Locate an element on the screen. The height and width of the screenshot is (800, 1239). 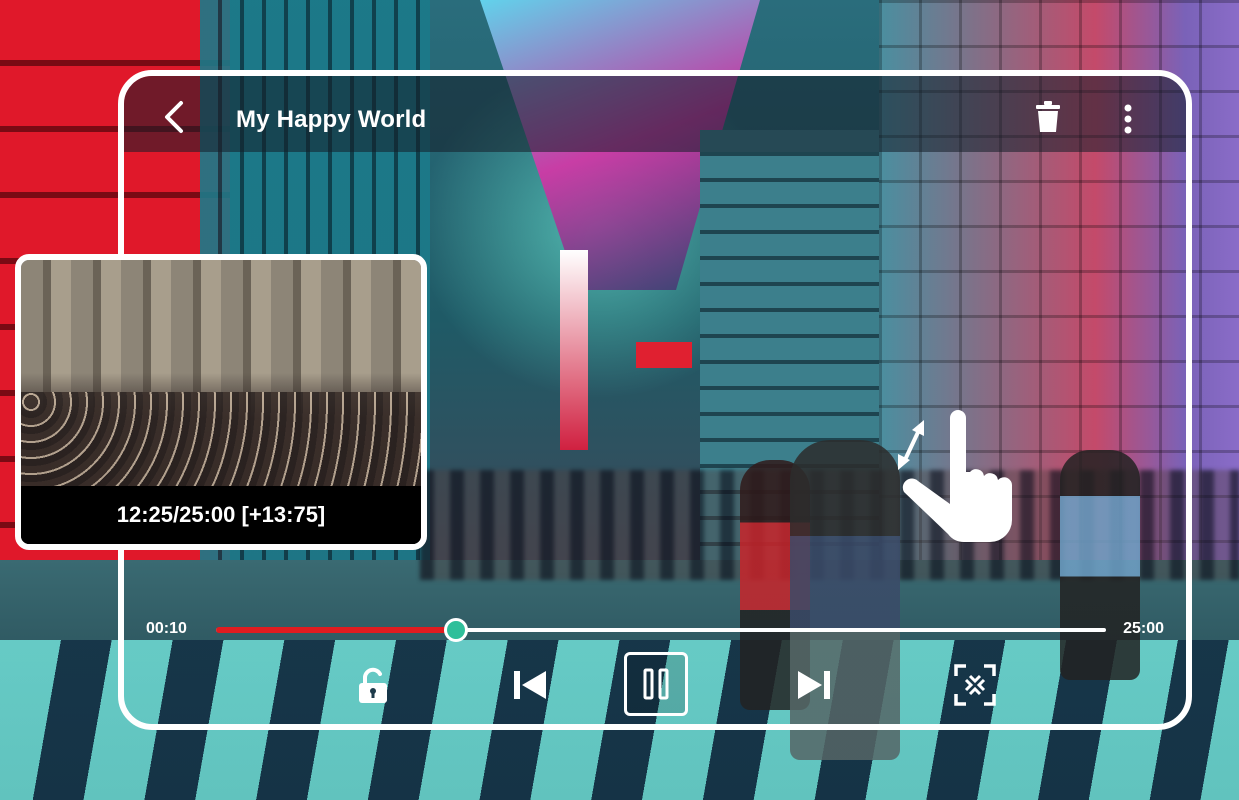
more-vertical-icon is located at coordinates (1128, 119).